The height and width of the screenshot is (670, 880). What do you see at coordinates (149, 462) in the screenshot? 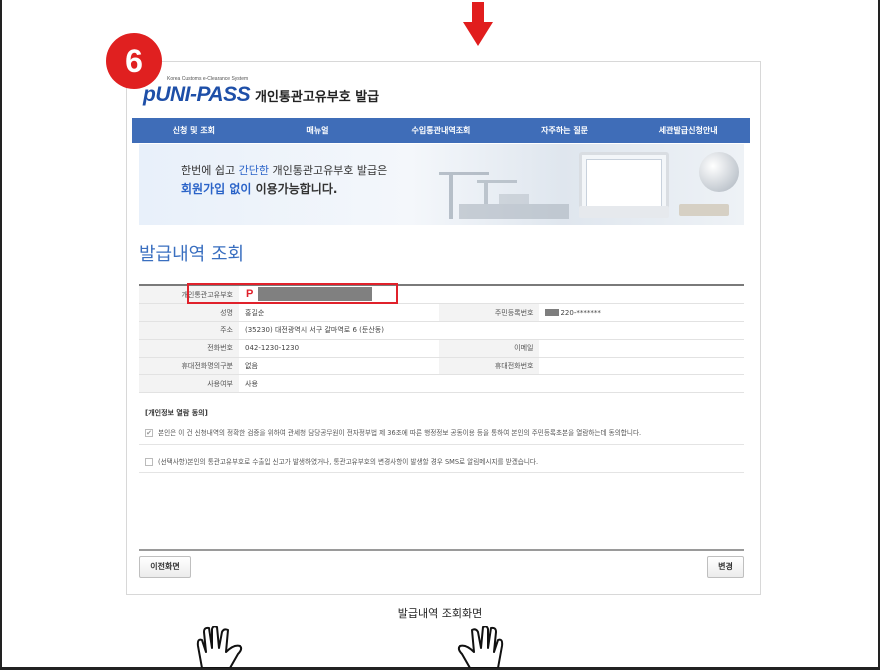
I see `consent-sms-checkbox` at bounding box center [149, 462].